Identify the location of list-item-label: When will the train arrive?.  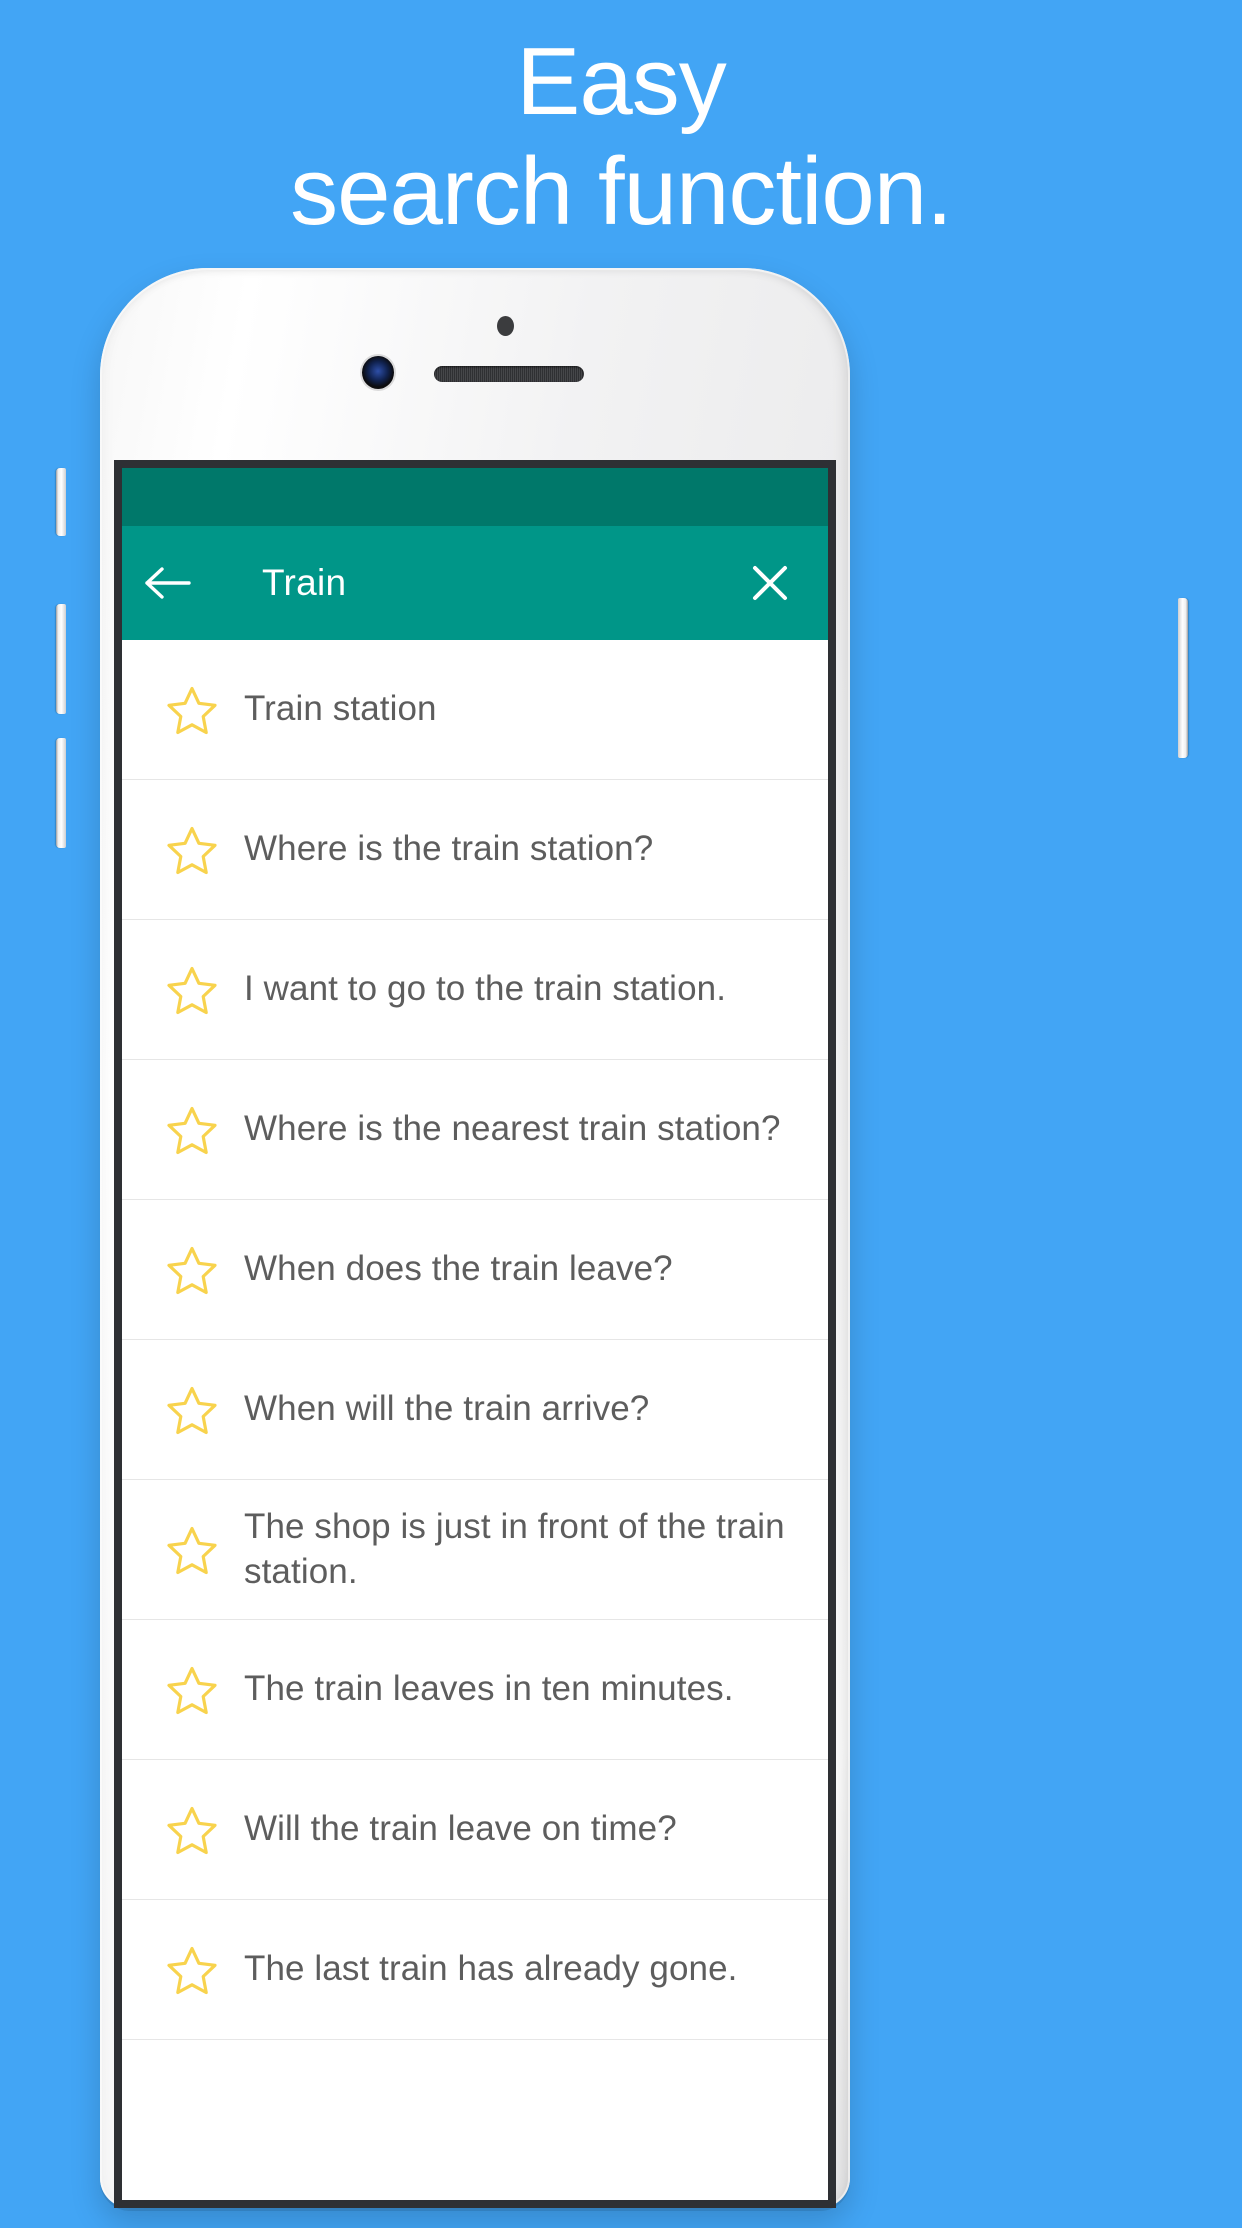
(447, 1409).